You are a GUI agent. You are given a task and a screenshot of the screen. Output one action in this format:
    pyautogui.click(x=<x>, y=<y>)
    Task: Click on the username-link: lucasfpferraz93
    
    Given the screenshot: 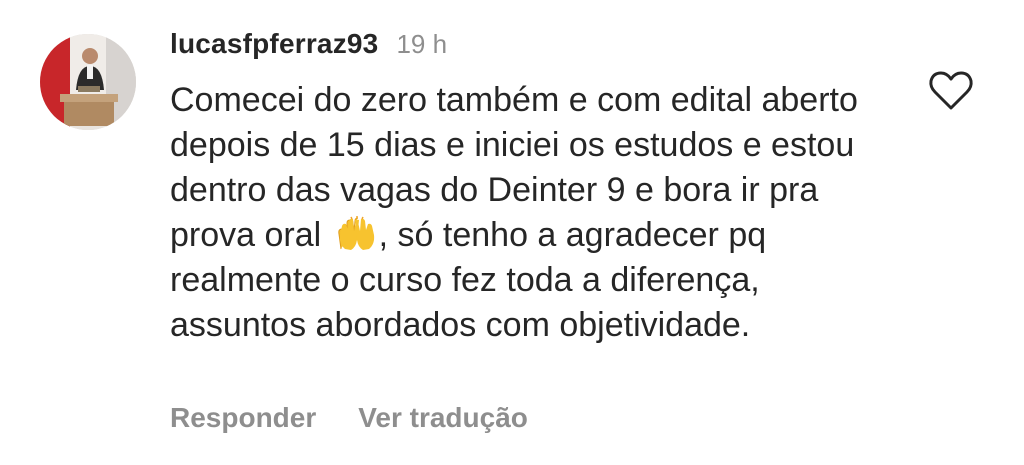 What is the action you would take?
    pyautogui.click(x=274, y=44)
    